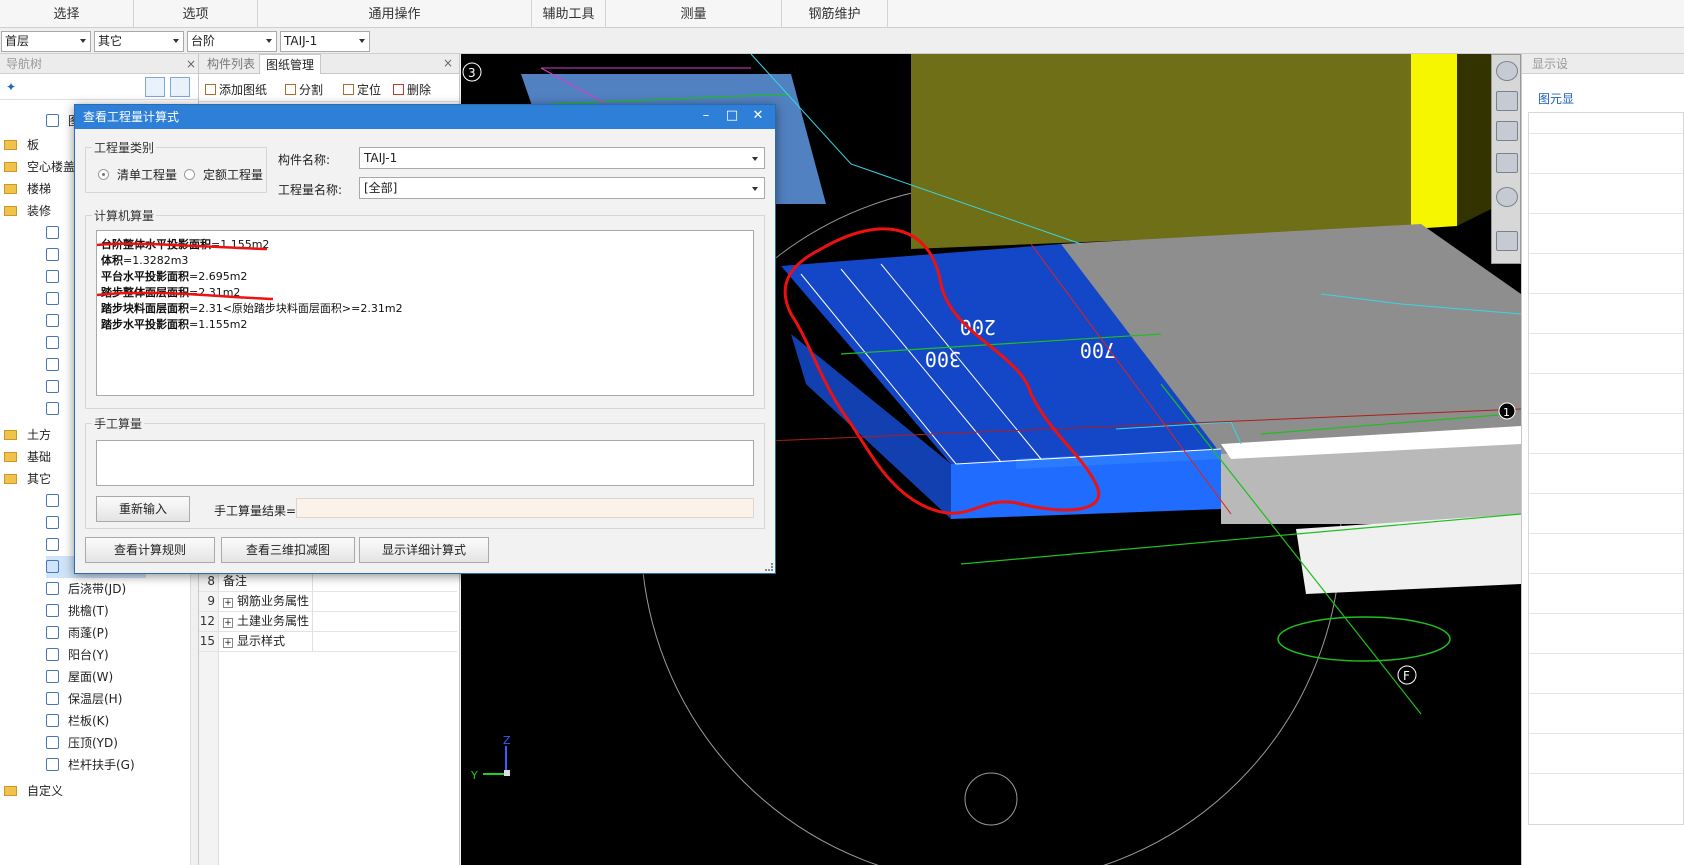 The width and height of the screenshot is (1684, 865). Describe the element at coordinates (943, 359) in the screenshot. I see `dim-300: 300` at that location.